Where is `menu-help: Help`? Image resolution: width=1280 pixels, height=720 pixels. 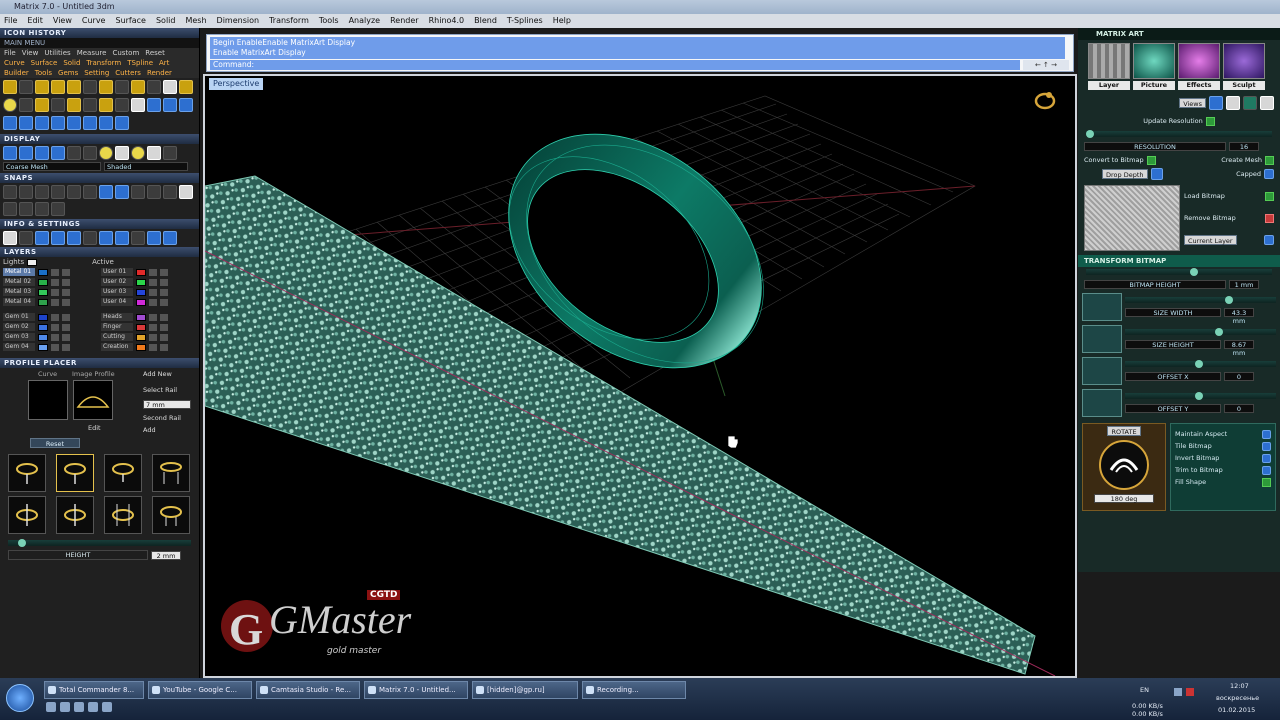
menu-help: Help is located at coordinates (562, 21).